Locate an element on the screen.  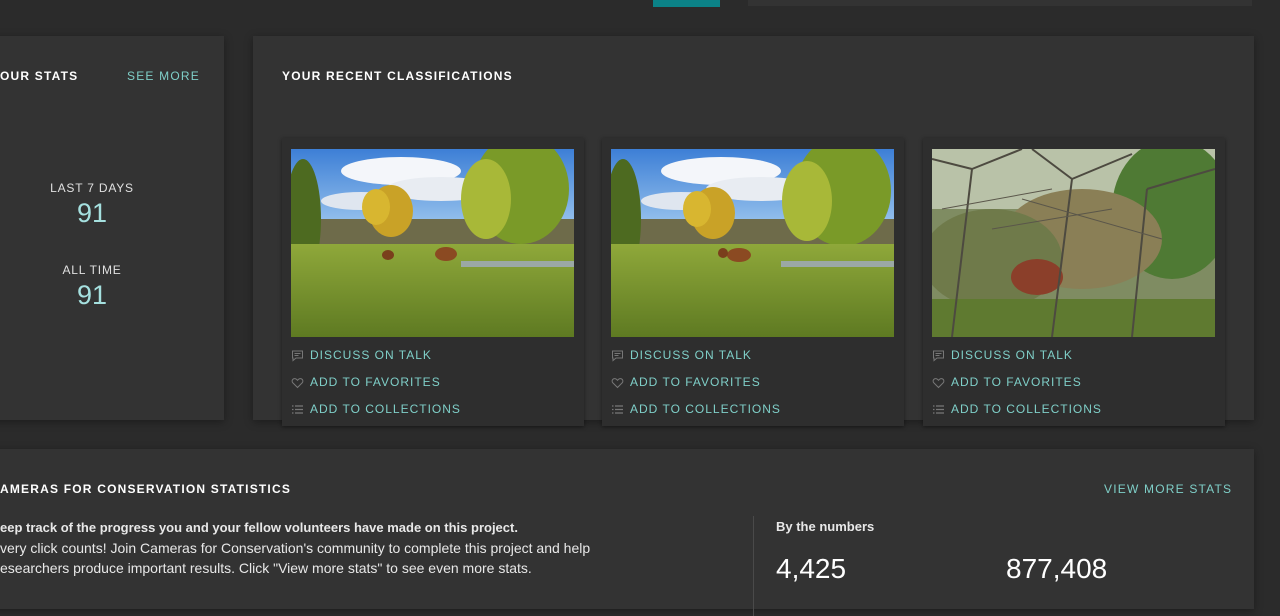
project-statistics-title: AMERAS FOR CONSERVATION STATISTICS is located at coordinates (146, 489).